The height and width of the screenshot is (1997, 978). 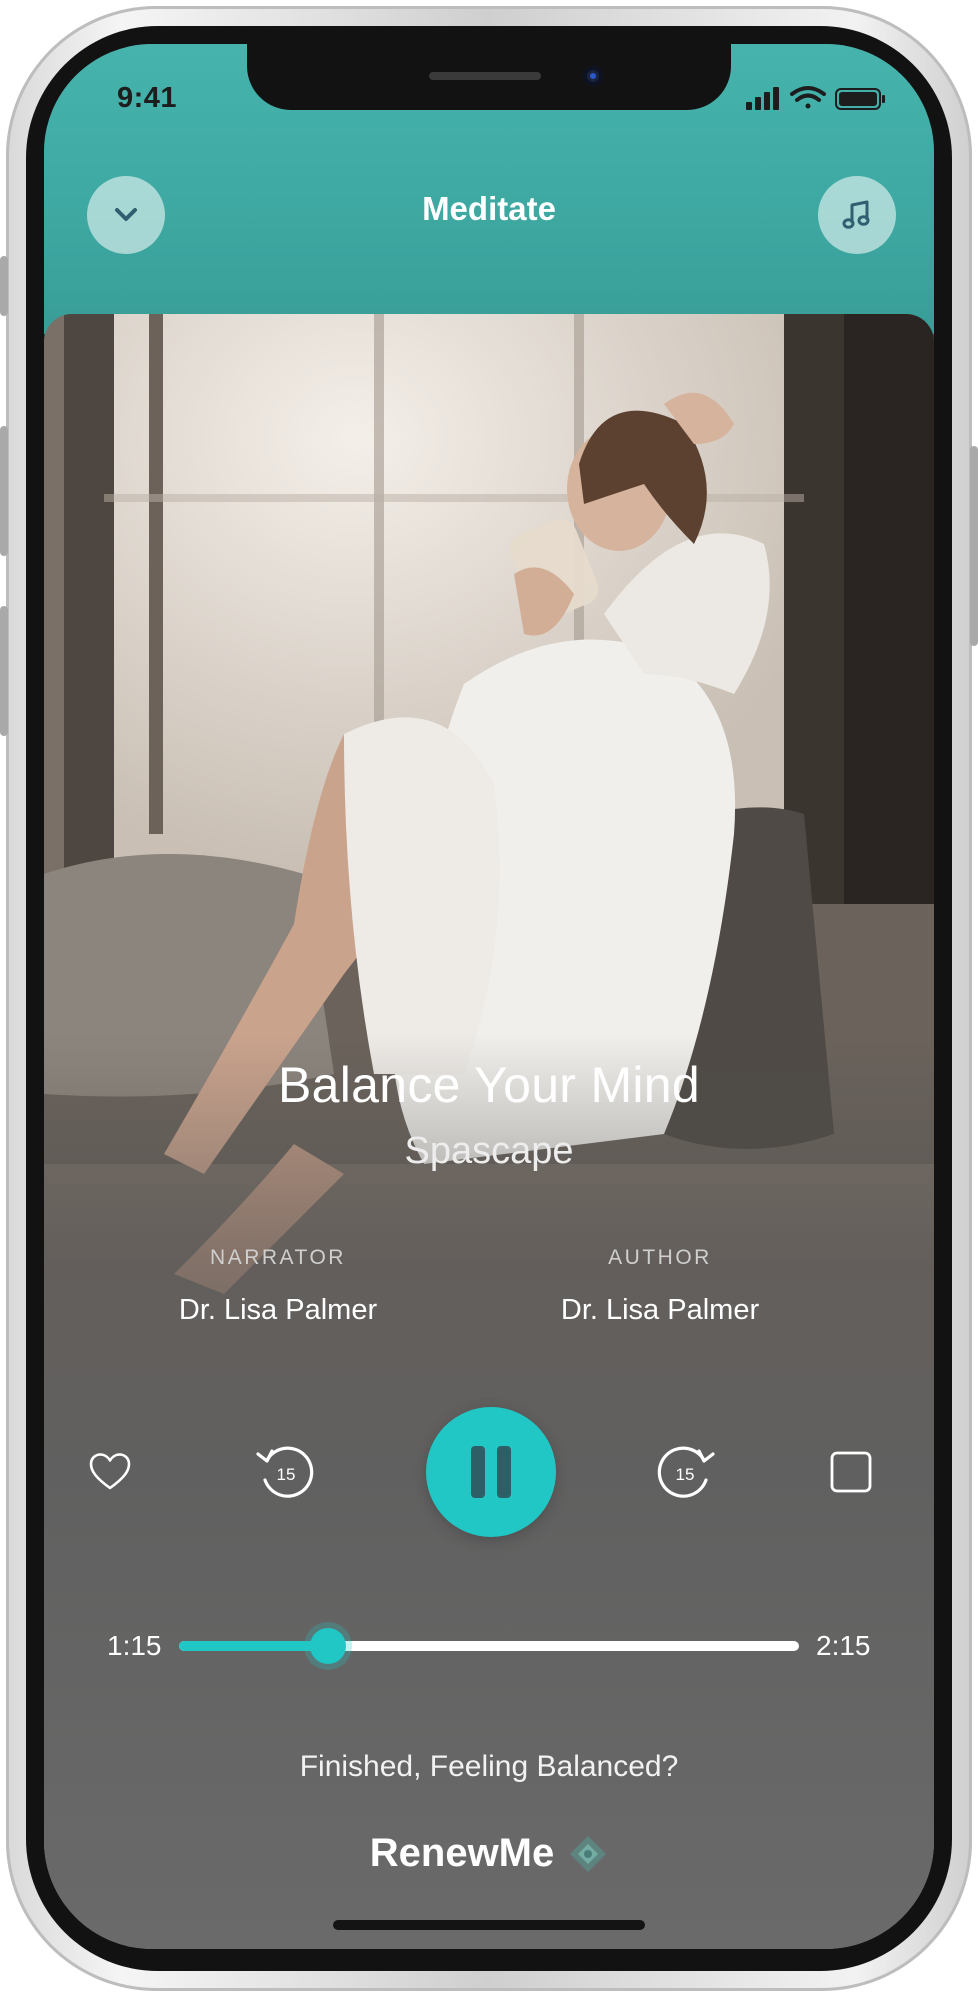 I want to click on narrator-name: Dr. Lisa Palmer, so click(x=278, y=1310).